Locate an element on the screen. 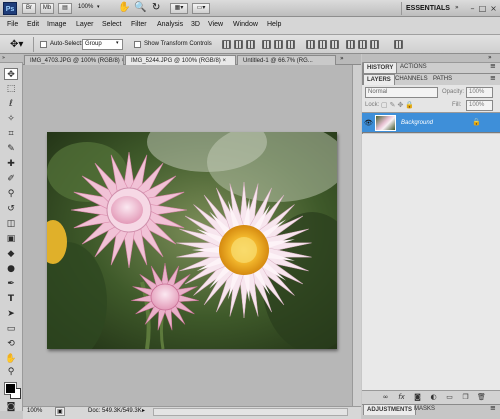 This screenshot has width=500, height=419. adjustment-layer-icon: ◐ is located at coordinates (433, 397).